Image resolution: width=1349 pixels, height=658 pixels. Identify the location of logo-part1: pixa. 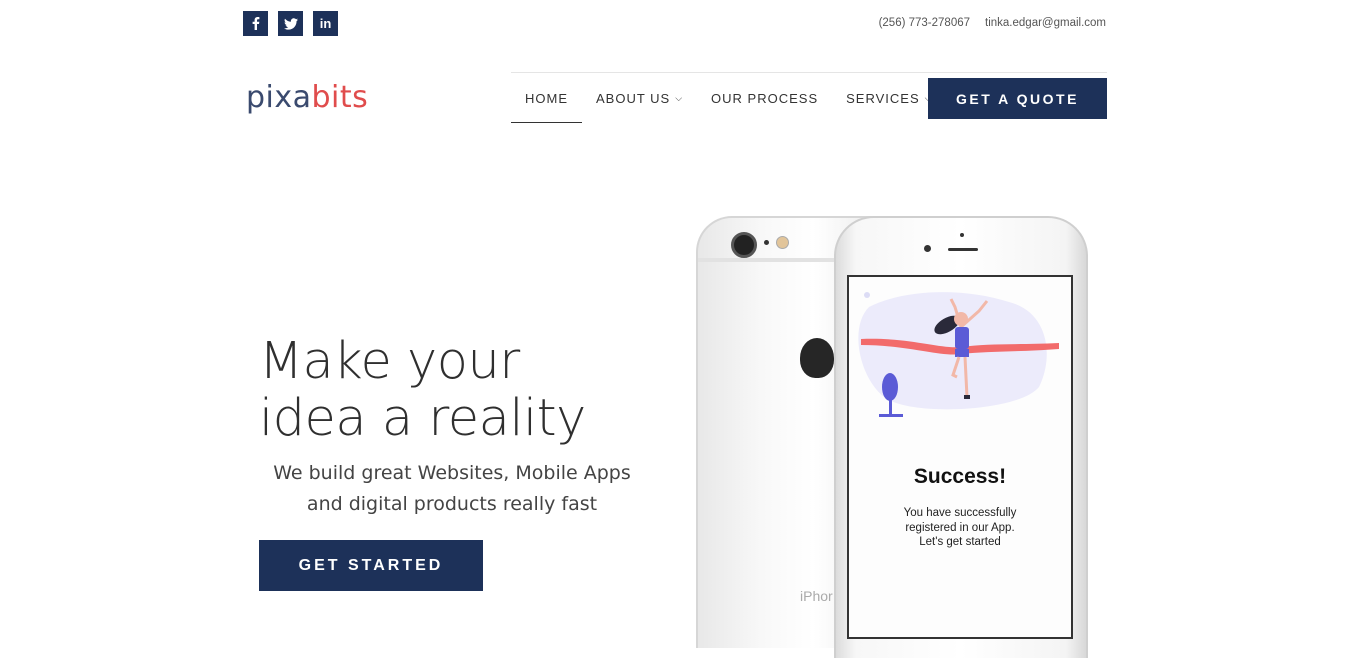
(279, 97).